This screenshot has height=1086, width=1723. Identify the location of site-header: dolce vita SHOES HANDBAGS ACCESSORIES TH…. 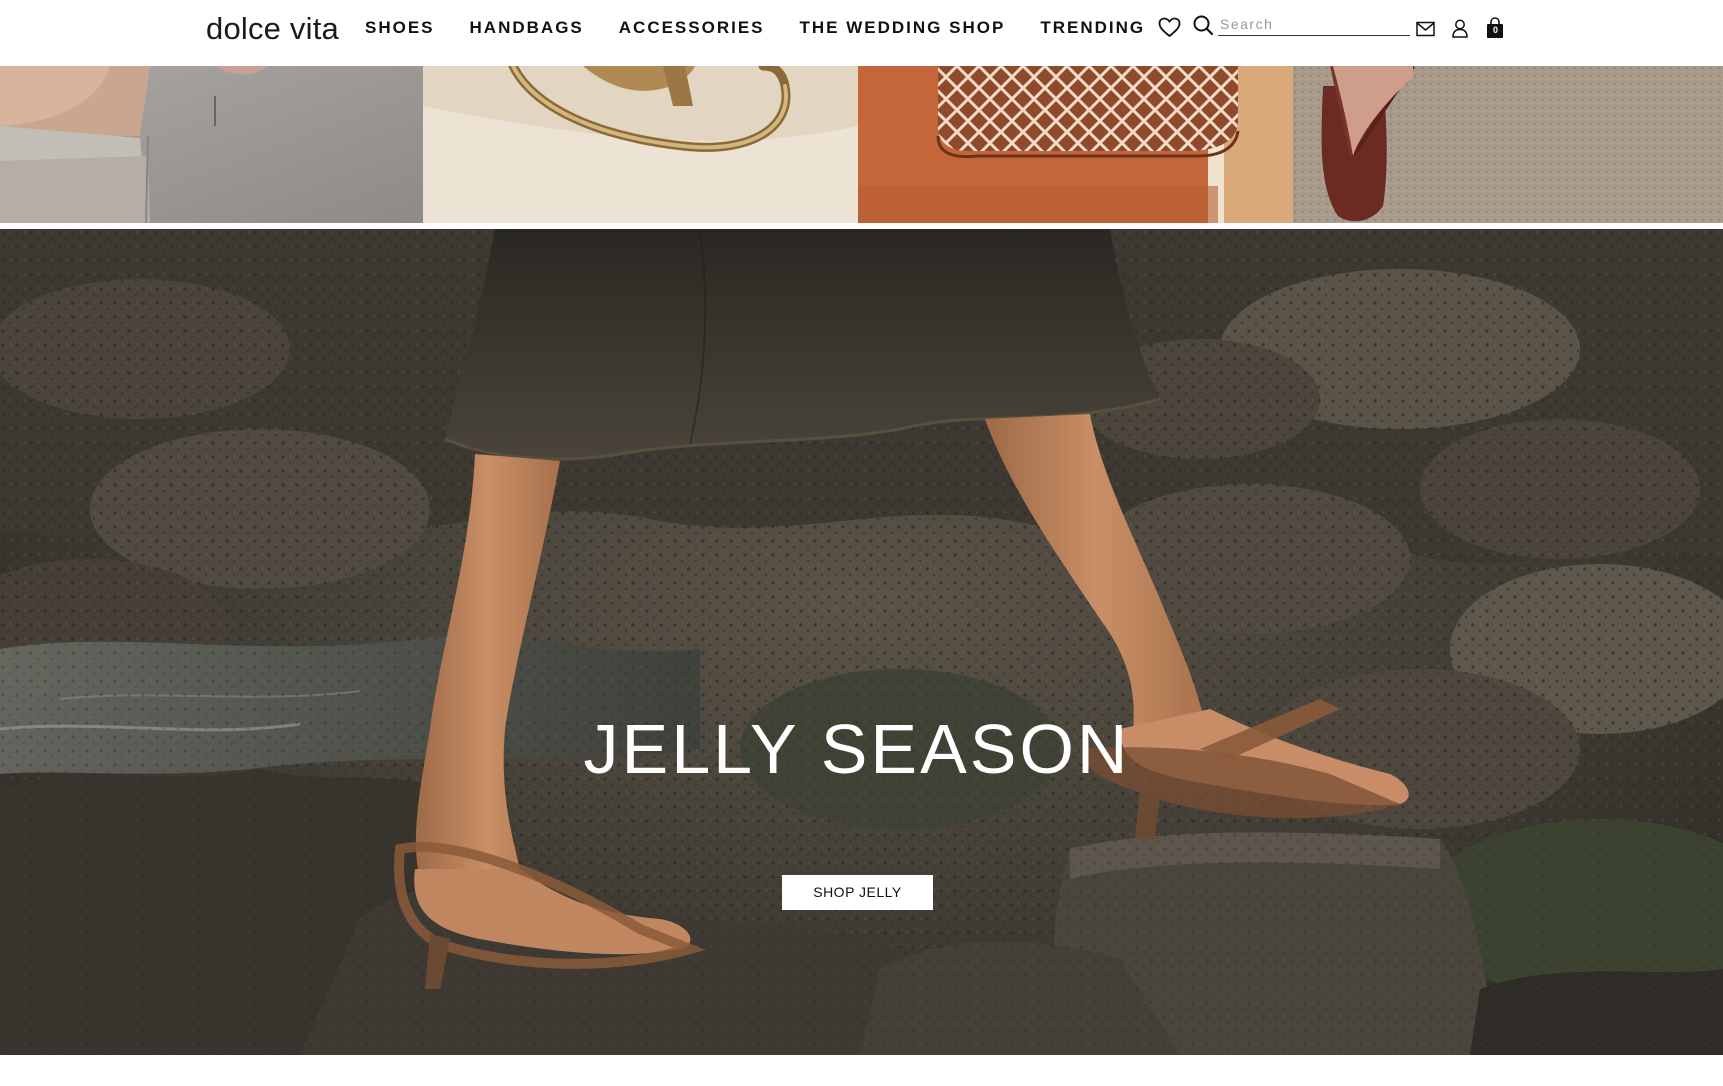
(861, 33).